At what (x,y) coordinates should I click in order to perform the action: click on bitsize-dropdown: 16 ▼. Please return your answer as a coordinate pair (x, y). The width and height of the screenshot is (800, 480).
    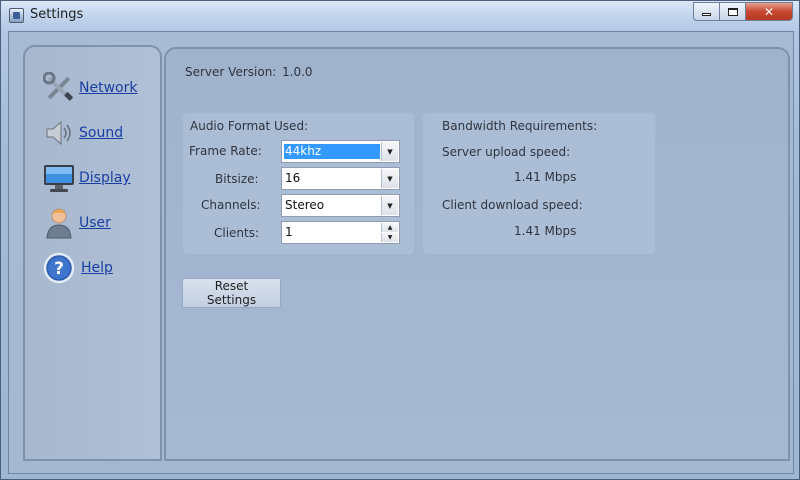
    Looking at the image, I should click on (340, 178).